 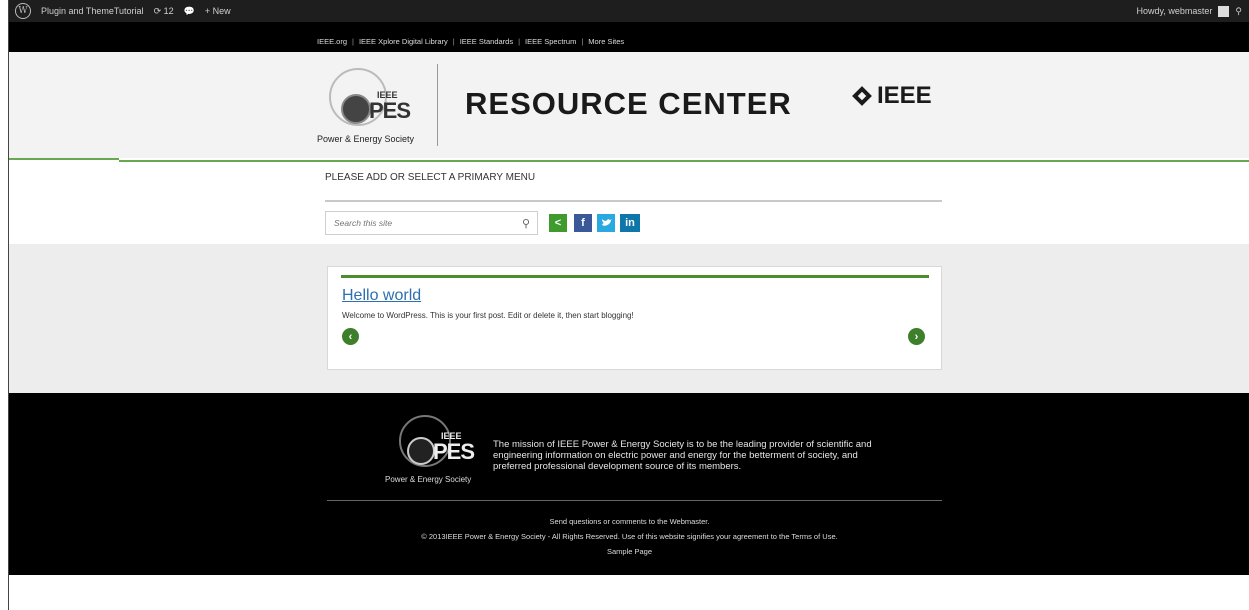 What do you see at coordinates (189, 11) in the screenshot?
I see `comments-icon: 💬` at bounding box center [189, 11].